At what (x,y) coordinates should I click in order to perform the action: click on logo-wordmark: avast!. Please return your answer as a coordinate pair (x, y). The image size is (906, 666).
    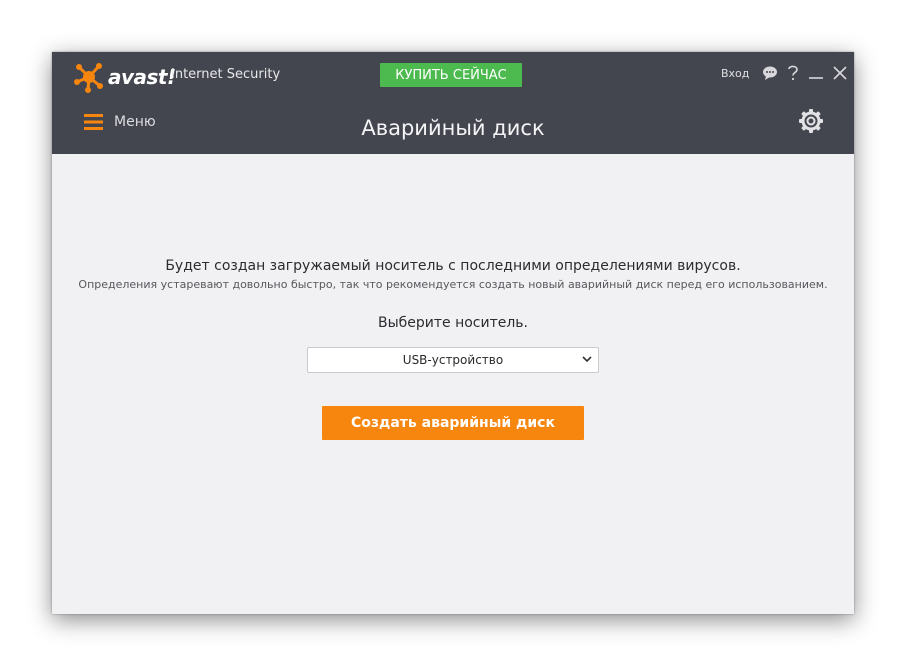
    Looking at the image, I should click on (142, 77).